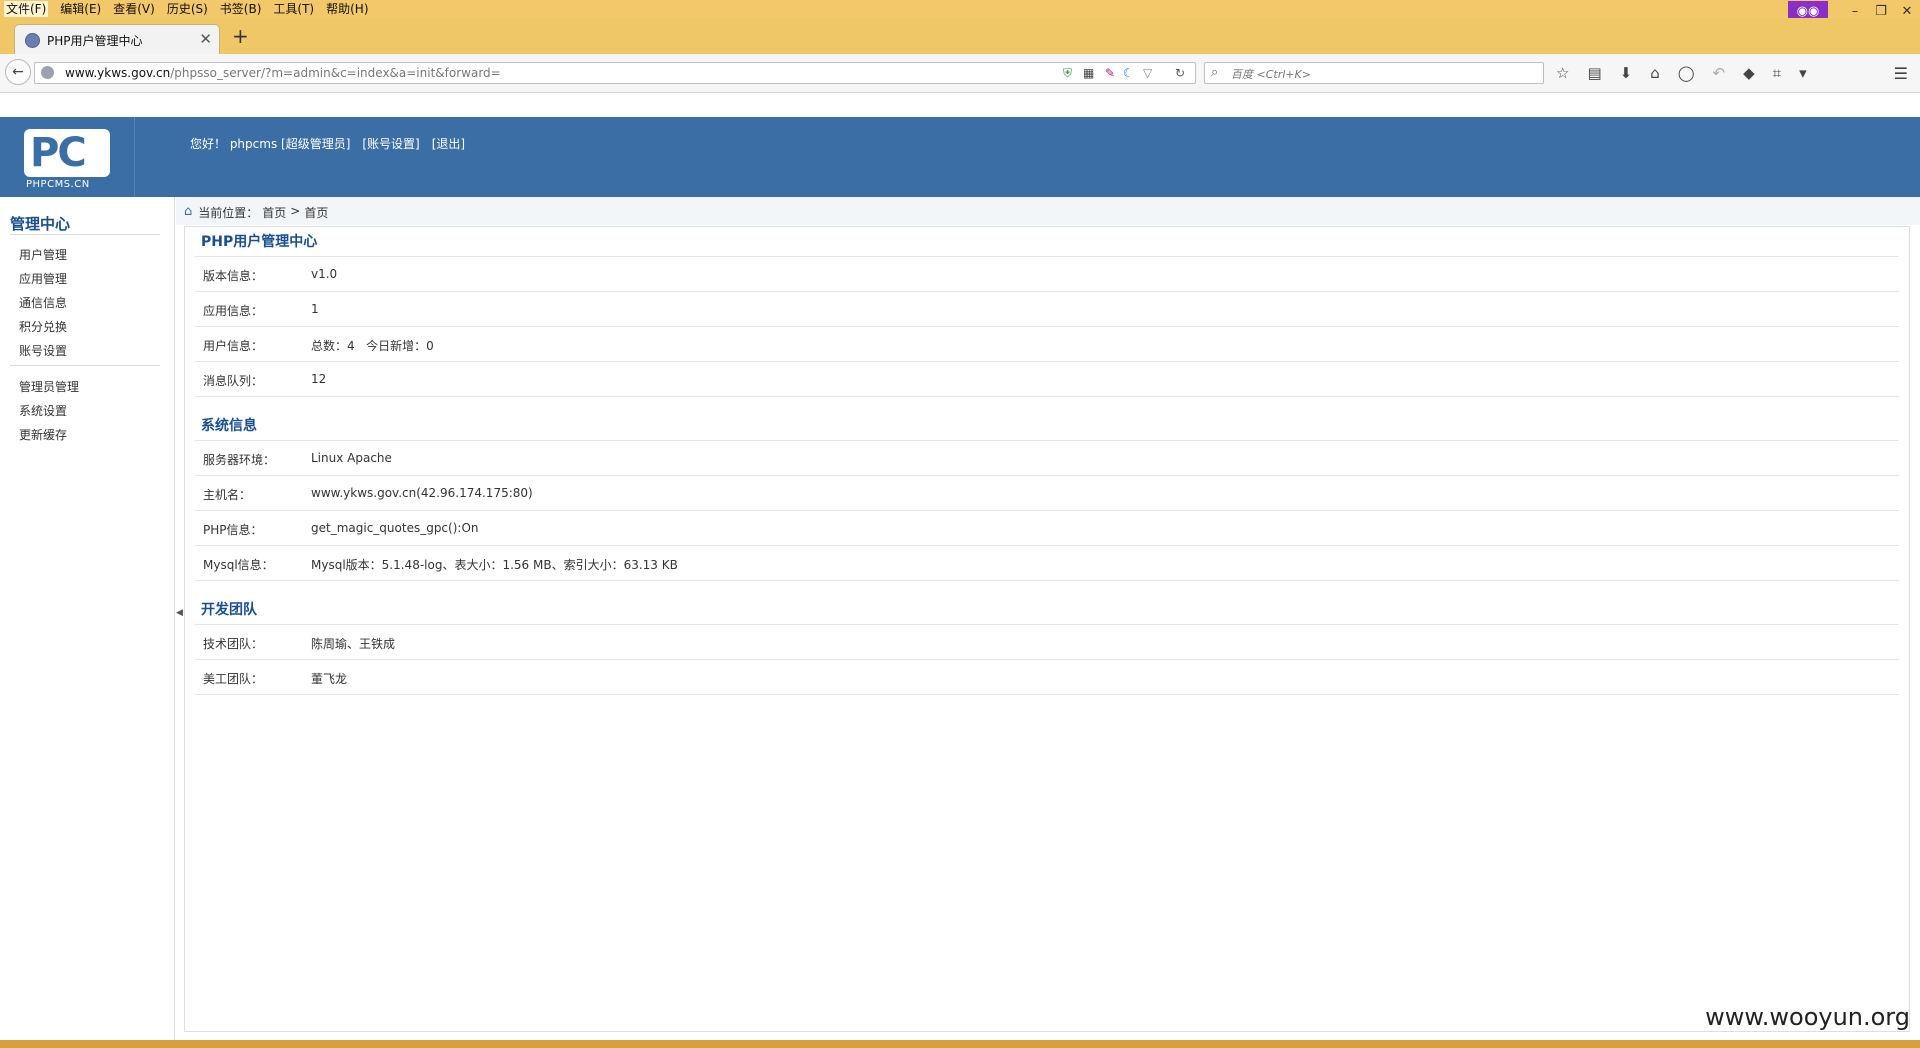 This screenshot has width=1920, height=1048. Describe the element at coordinates (1655, 73) in the screenshot. I see `home-icon: ⌂` at that location.